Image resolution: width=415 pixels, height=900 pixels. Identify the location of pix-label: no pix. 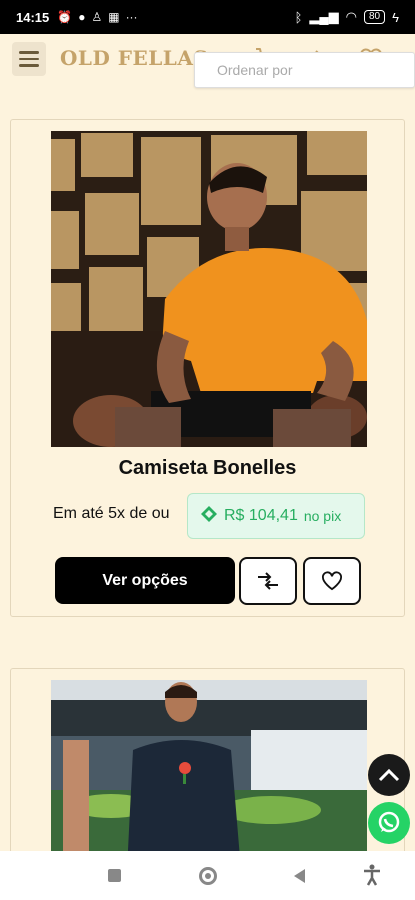
(322, 516).